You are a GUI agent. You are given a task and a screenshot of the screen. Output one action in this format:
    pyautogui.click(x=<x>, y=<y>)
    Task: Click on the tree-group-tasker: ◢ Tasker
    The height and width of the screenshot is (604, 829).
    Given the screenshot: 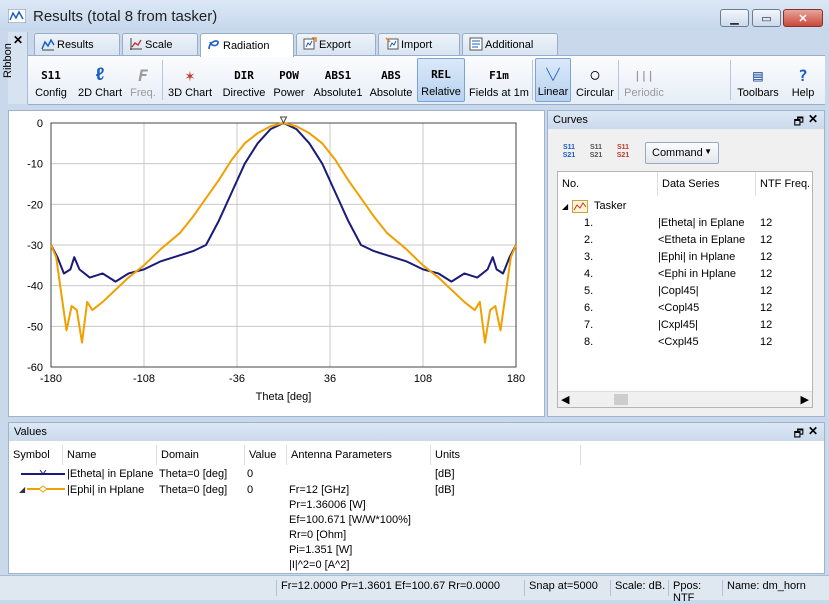 What is the action you would take?
    pyautogui.click(x=685, y=206)
    